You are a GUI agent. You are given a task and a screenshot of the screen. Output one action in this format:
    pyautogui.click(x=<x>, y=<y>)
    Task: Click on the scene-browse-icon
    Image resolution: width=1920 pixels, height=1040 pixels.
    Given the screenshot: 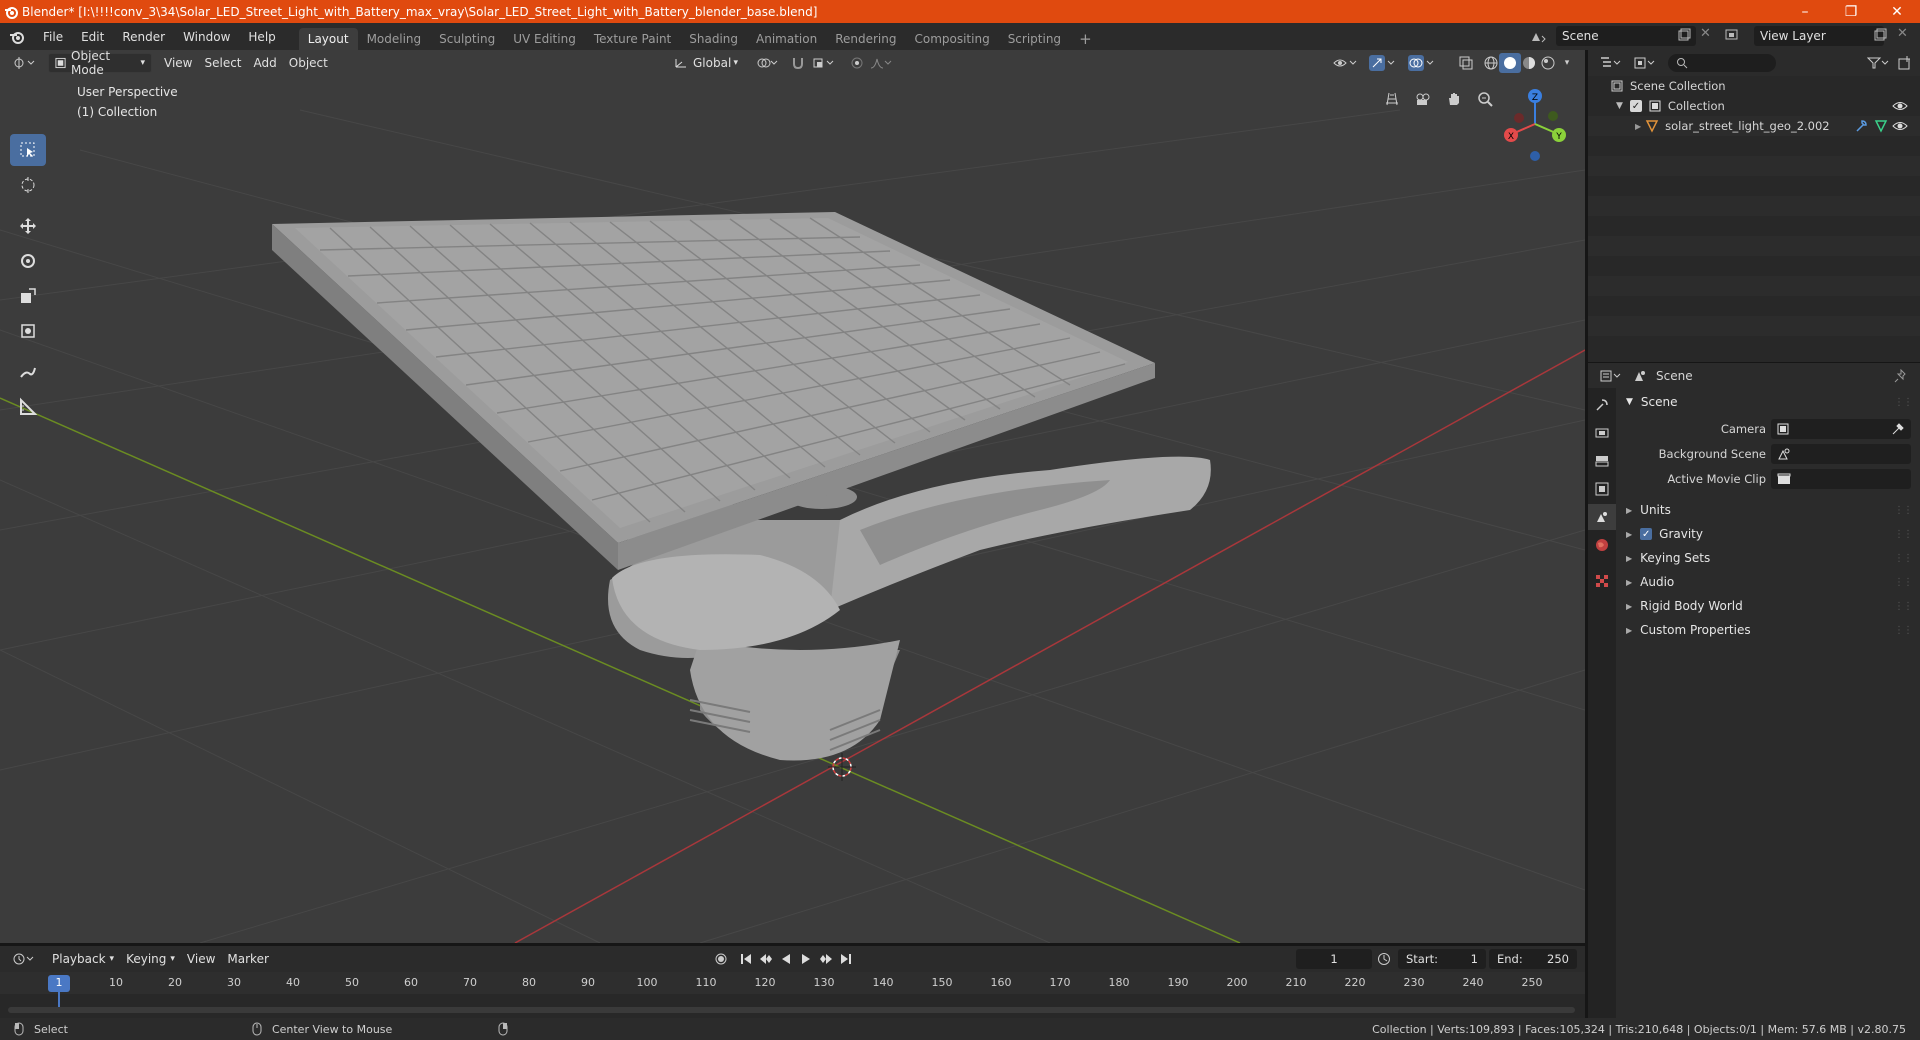 What is the action you would take?
    pyautogui.click(x=1539, y=37)
    